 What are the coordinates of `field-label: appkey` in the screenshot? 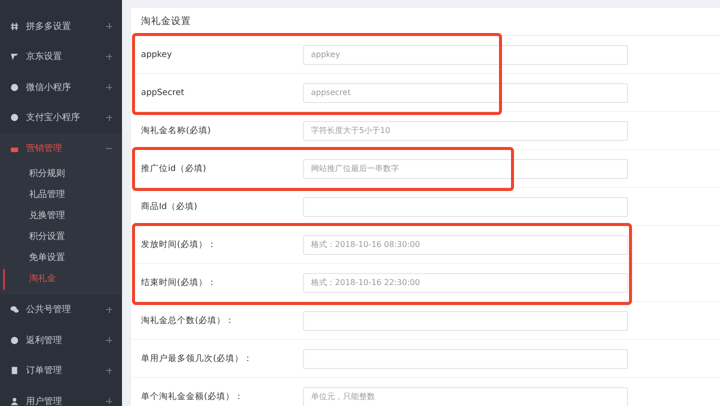 It's located at (156, 55).